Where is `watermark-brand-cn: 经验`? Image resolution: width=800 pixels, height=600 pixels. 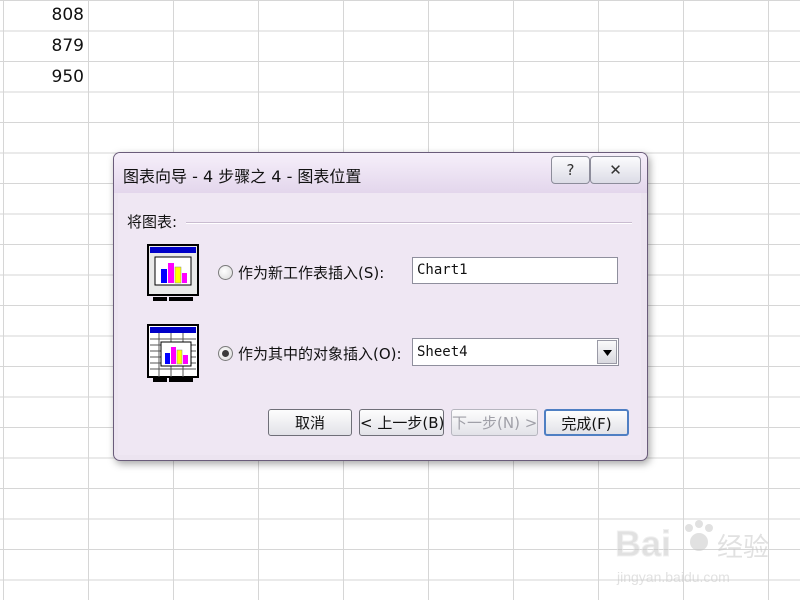 watermark-brand-cn: 经验 is located at coordinates (743, 548).